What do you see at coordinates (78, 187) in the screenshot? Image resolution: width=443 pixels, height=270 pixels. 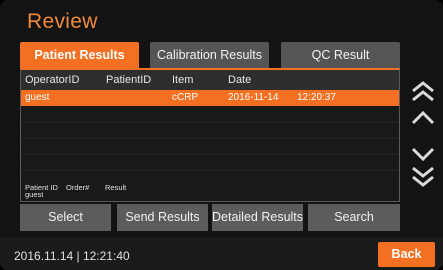 I see `detail-label-order: Order#` at bounding box center [78, 187].